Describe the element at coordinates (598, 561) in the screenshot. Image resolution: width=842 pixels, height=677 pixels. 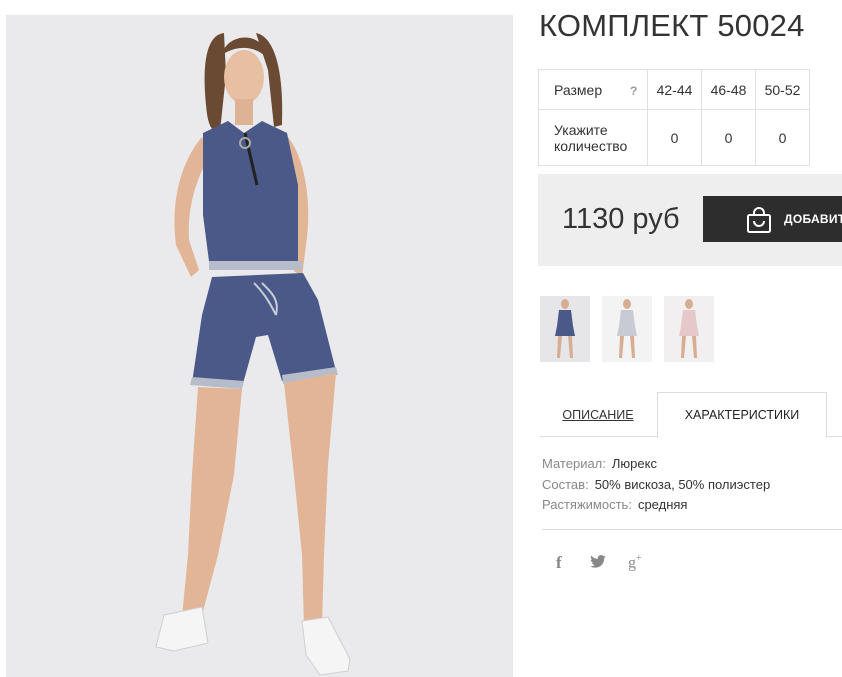
I see `twitter-icon` at that location.